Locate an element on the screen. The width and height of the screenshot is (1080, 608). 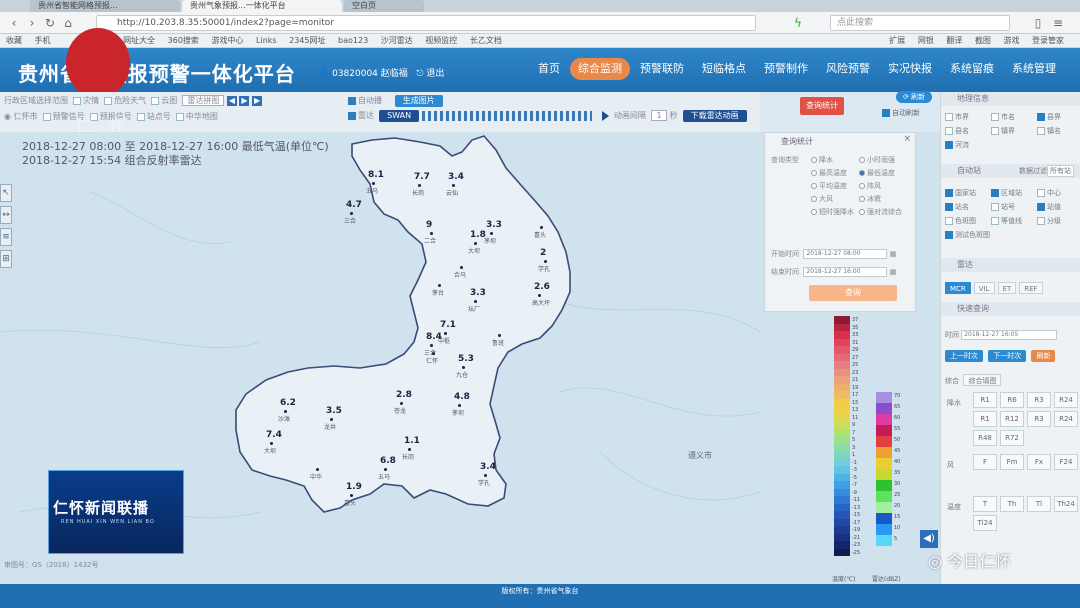
layer-toggle: 分级 is located at coordinates (1049, 221).